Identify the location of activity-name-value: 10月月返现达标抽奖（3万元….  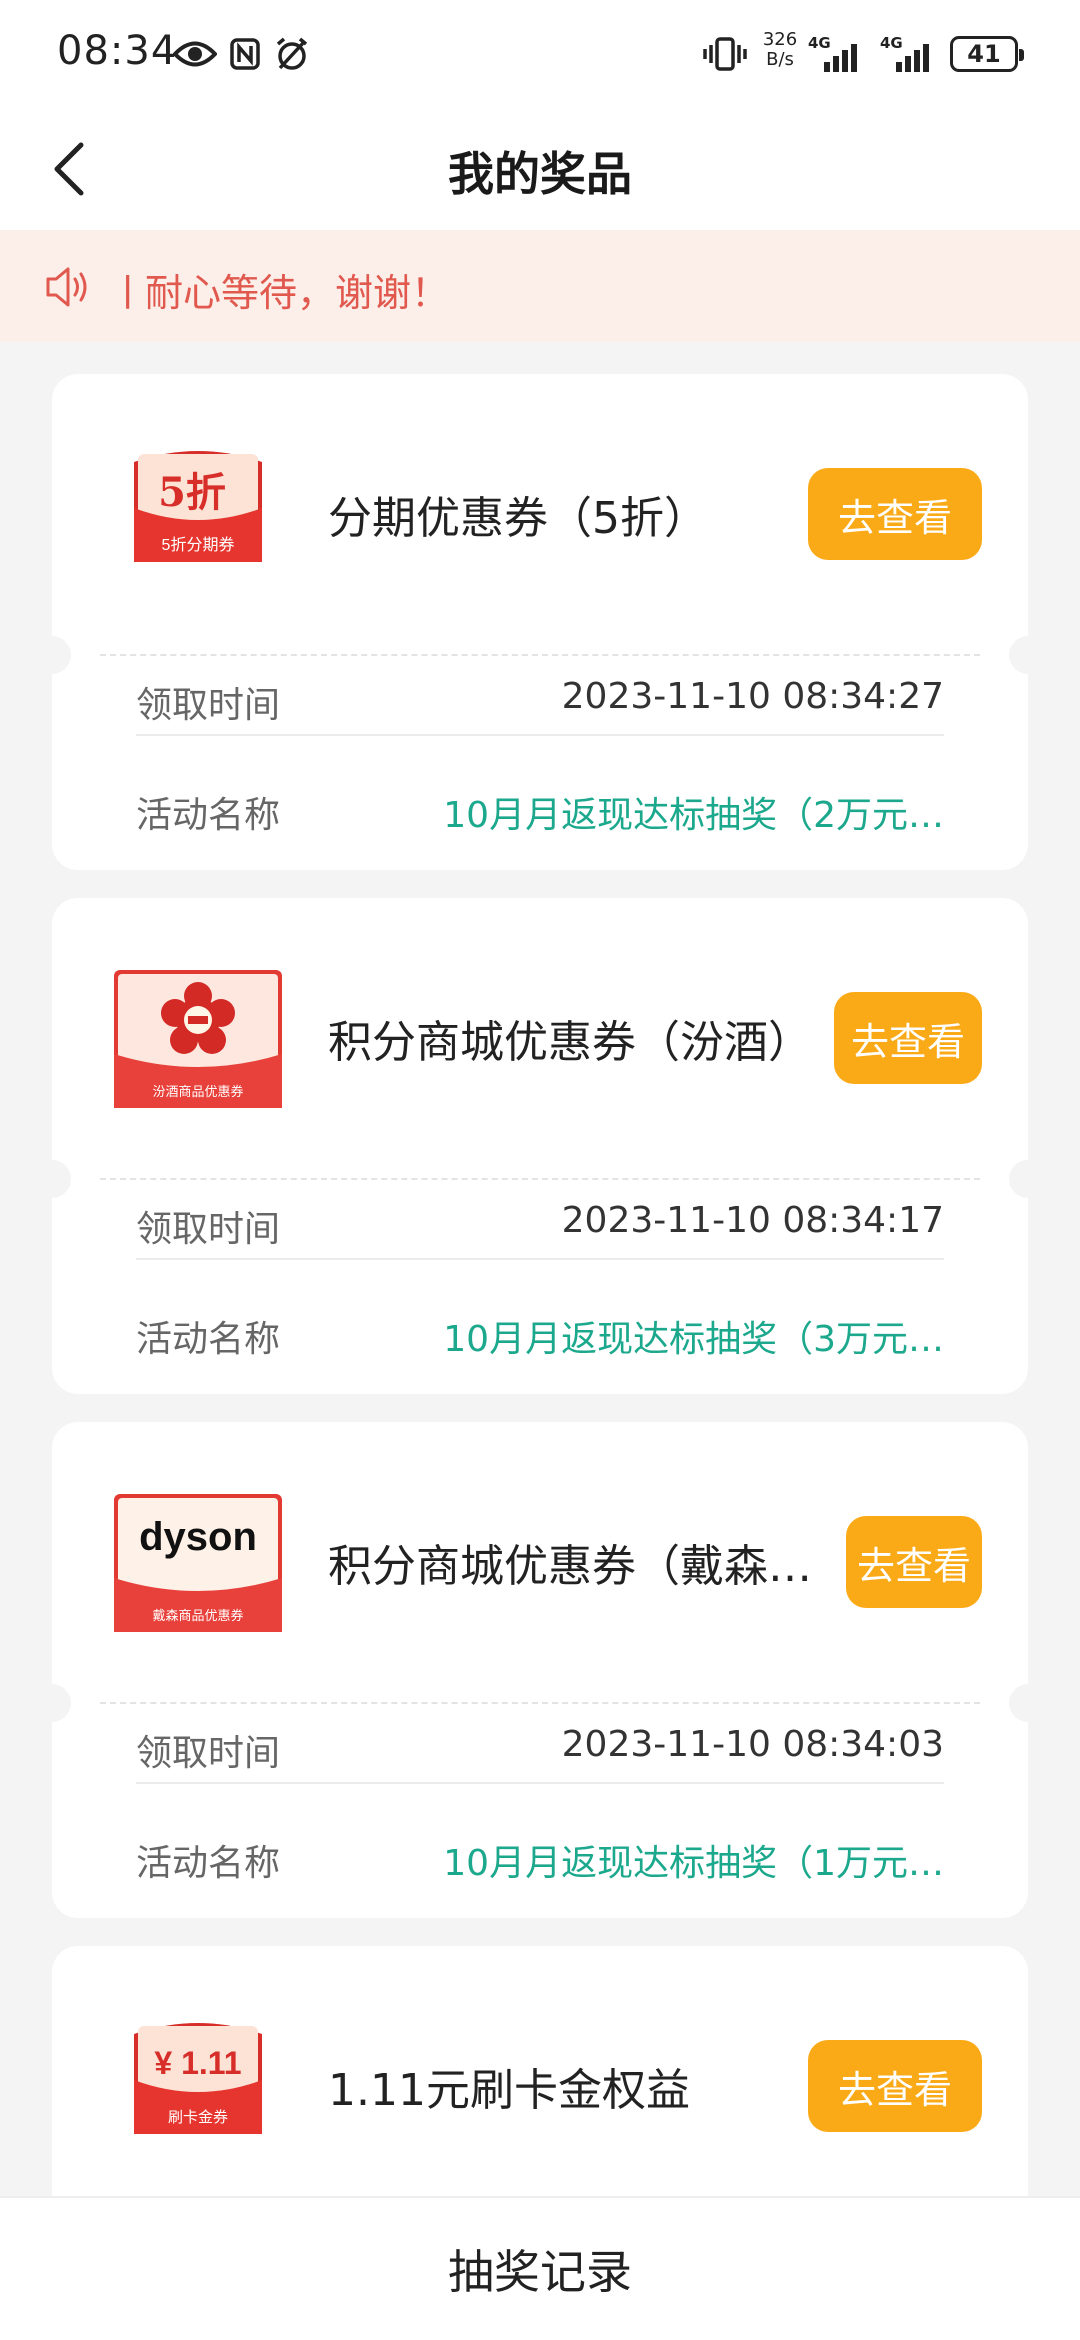
(693, 1336).